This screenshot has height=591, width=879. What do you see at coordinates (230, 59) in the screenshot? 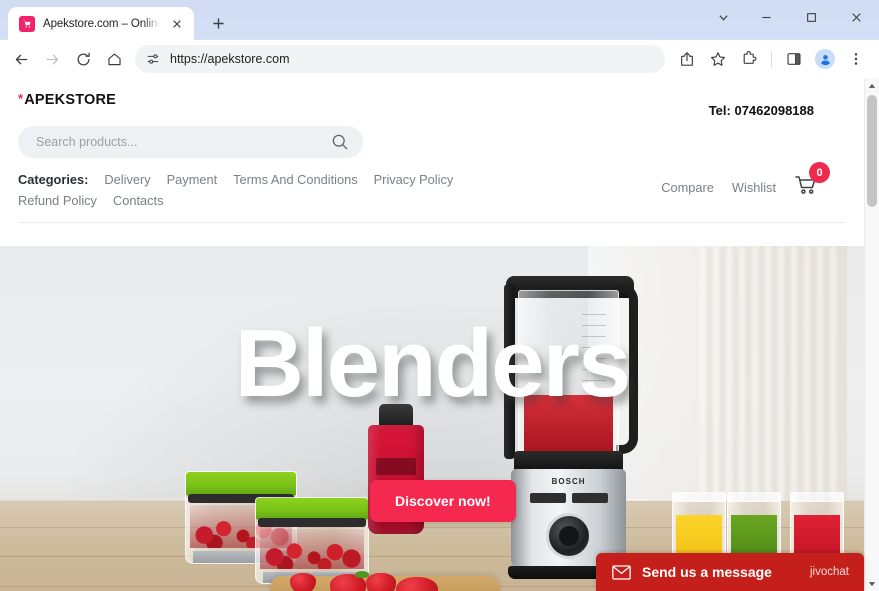
I see `address-bar-url: https://apekstore.com` at bounding box center [230, 59].